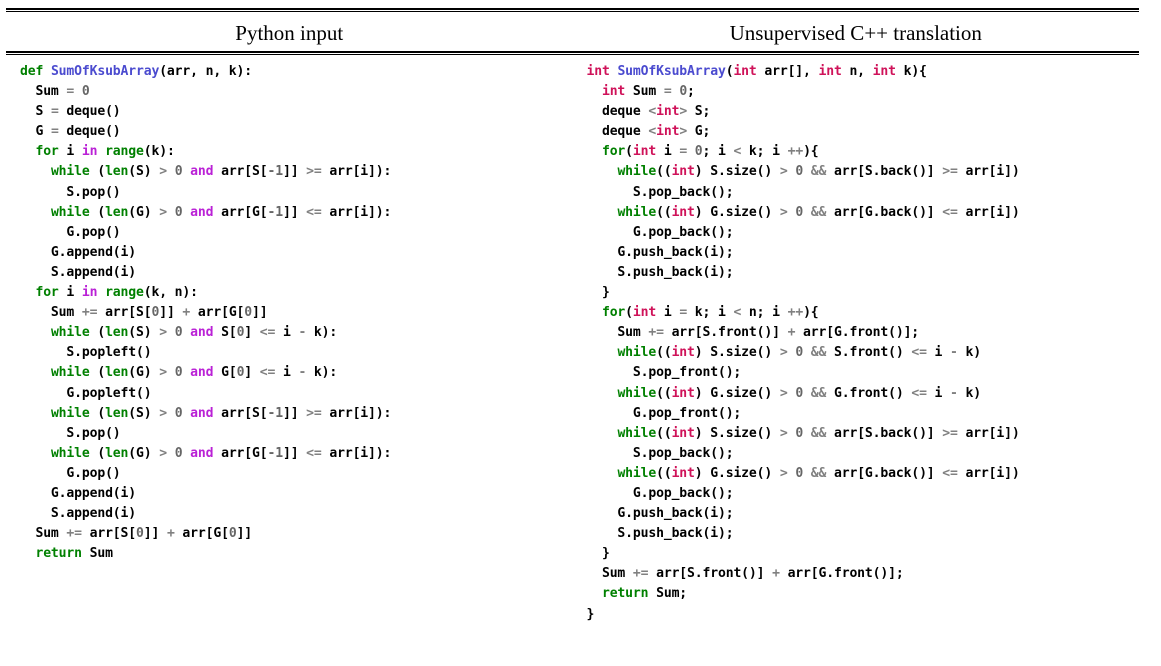  I want to click on code-token-plain: deque, so click(617, 132).